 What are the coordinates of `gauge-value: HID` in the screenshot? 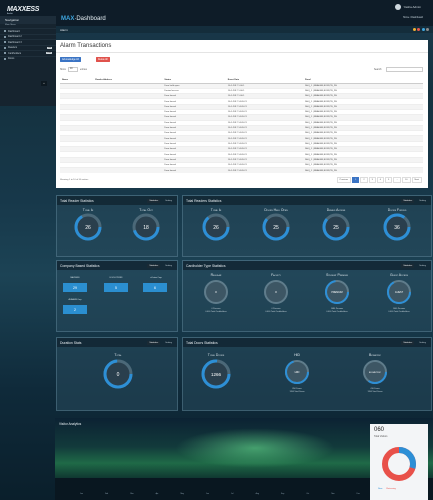 It's located at (297, 372).